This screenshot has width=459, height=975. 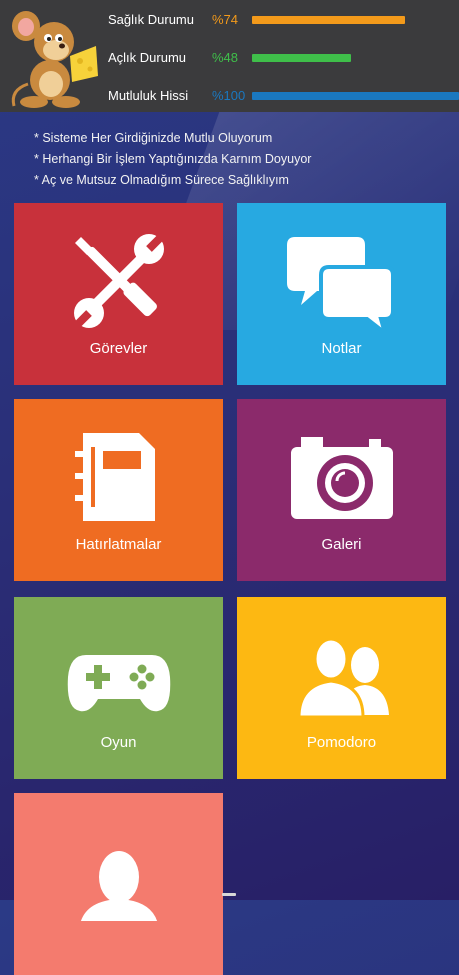 I want to click on notebook-icon, so click(x=114, y=477).